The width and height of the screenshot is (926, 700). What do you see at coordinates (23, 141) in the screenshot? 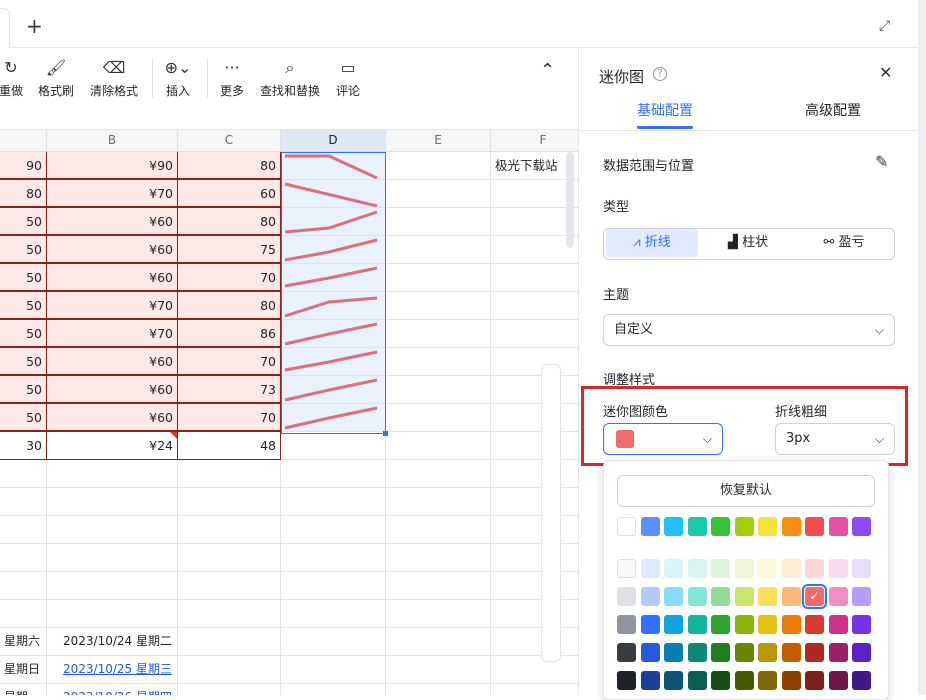
I see `column-header-a` at bounding box center [23, 141].